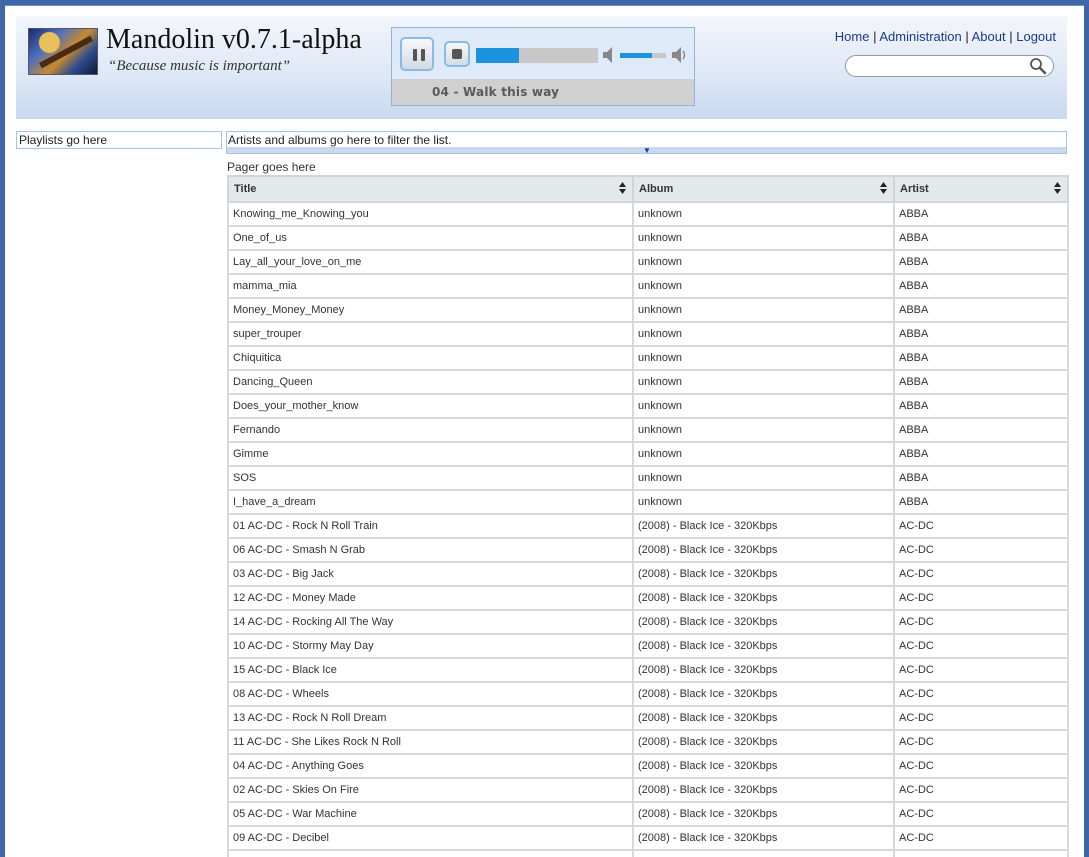  I want to click on volume-max-icon, so click(679, 55).